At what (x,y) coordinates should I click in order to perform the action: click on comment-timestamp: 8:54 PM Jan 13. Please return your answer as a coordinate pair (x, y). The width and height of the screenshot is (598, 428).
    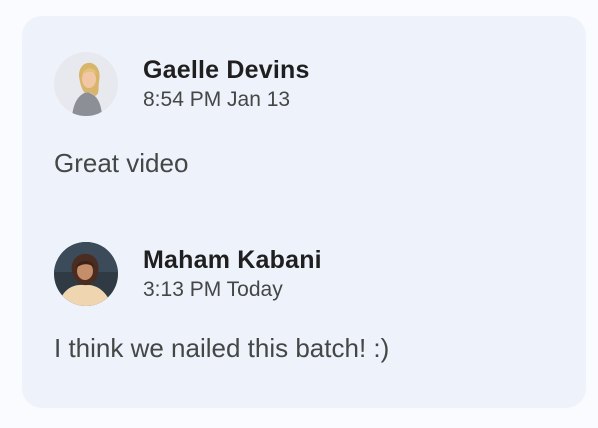
    Looking at the image, I should click on (217, 99).